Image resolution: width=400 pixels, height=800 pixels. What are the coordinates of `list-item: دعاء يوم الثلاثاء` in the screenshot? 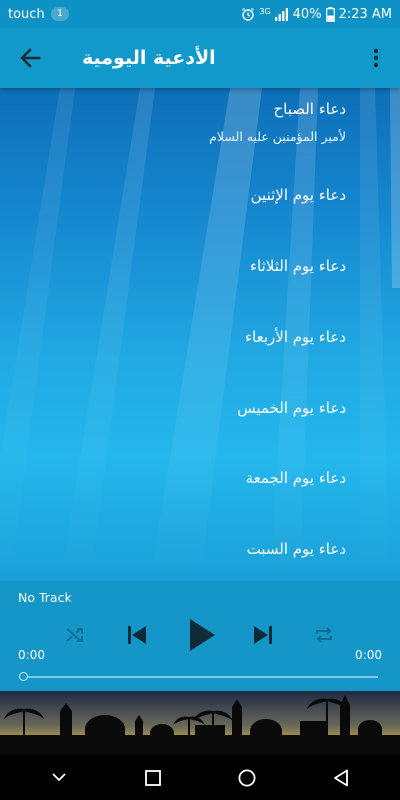 It's located at (298, 266).